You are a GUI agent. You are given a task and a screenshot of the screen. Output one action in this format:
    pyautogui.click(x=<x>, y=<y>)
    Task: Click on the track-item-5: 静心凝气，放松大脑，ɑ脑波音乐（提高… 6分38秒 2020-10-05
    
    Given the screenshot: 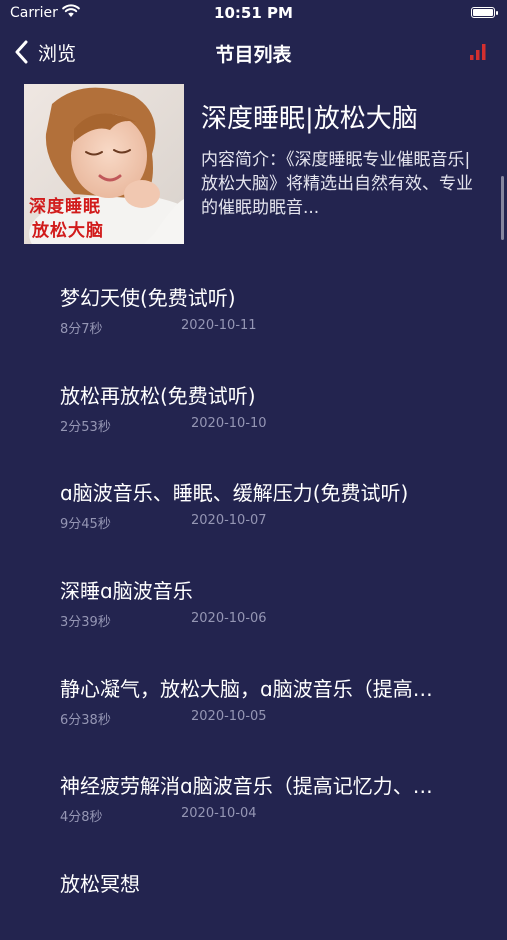 What is the action you would take?
    pyautogui.click(x=253, y=696)
    